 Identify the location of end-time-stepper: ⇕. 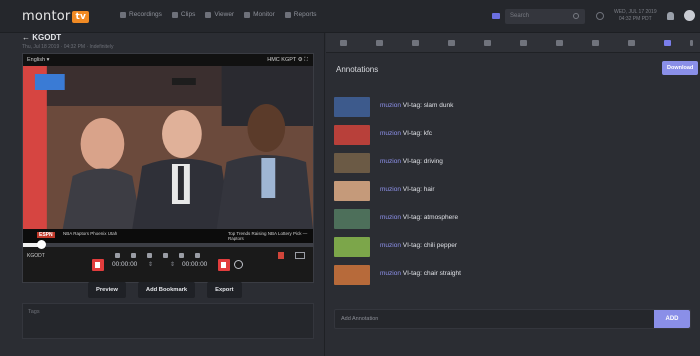
(172, 264).